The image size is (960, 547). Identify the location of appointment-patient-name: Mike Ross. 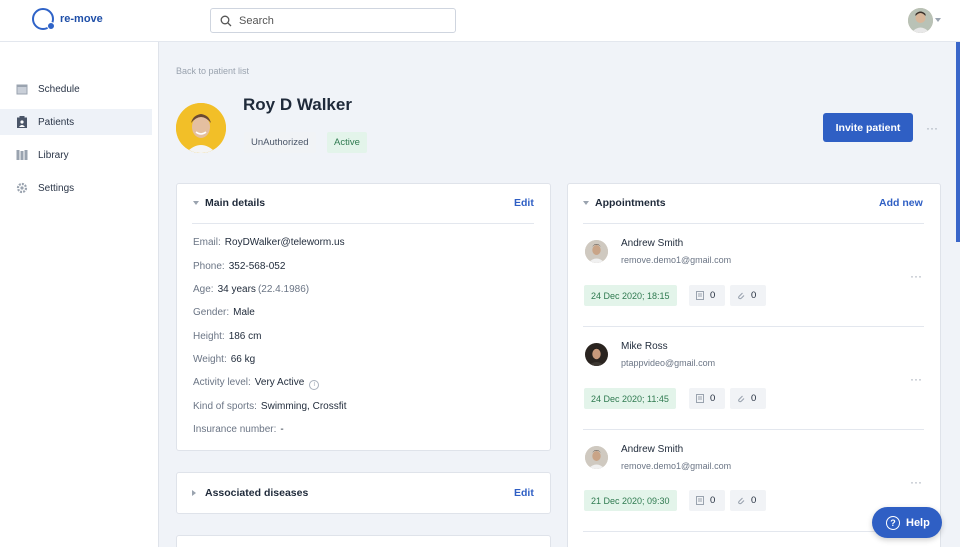
(644, 346).